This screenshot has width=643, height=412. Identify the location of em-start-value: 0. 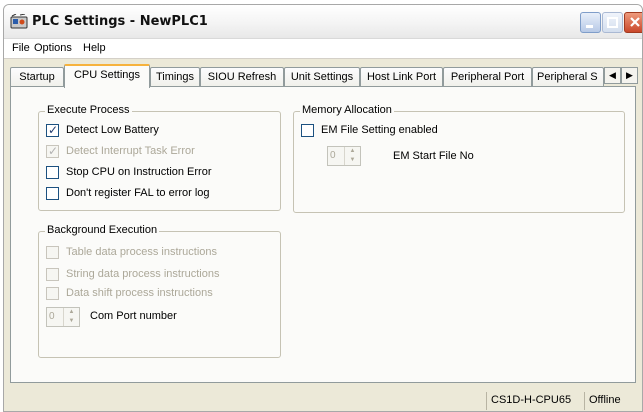
(333, 155).